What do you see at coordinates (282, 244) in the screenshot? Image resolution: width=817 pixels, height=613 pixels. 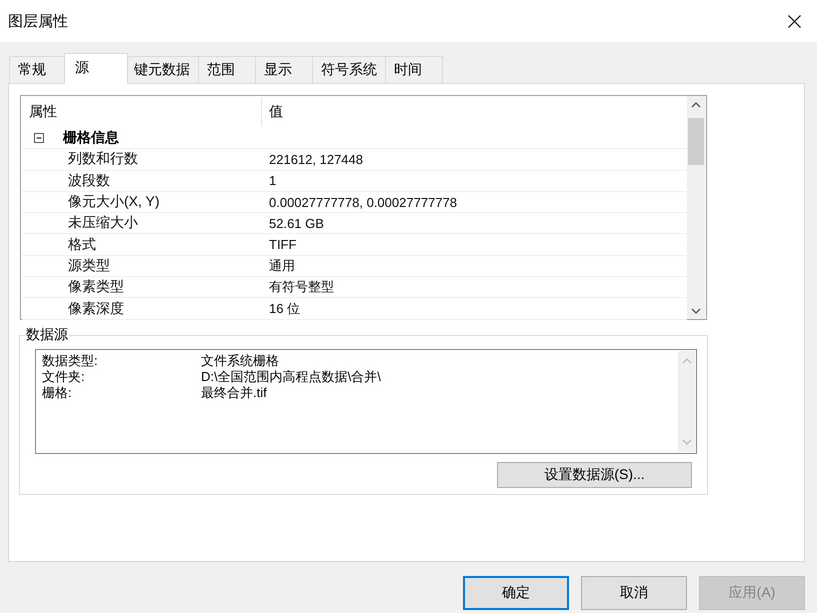 I see `property-value: TIFF` at bounding box center [282, 244].